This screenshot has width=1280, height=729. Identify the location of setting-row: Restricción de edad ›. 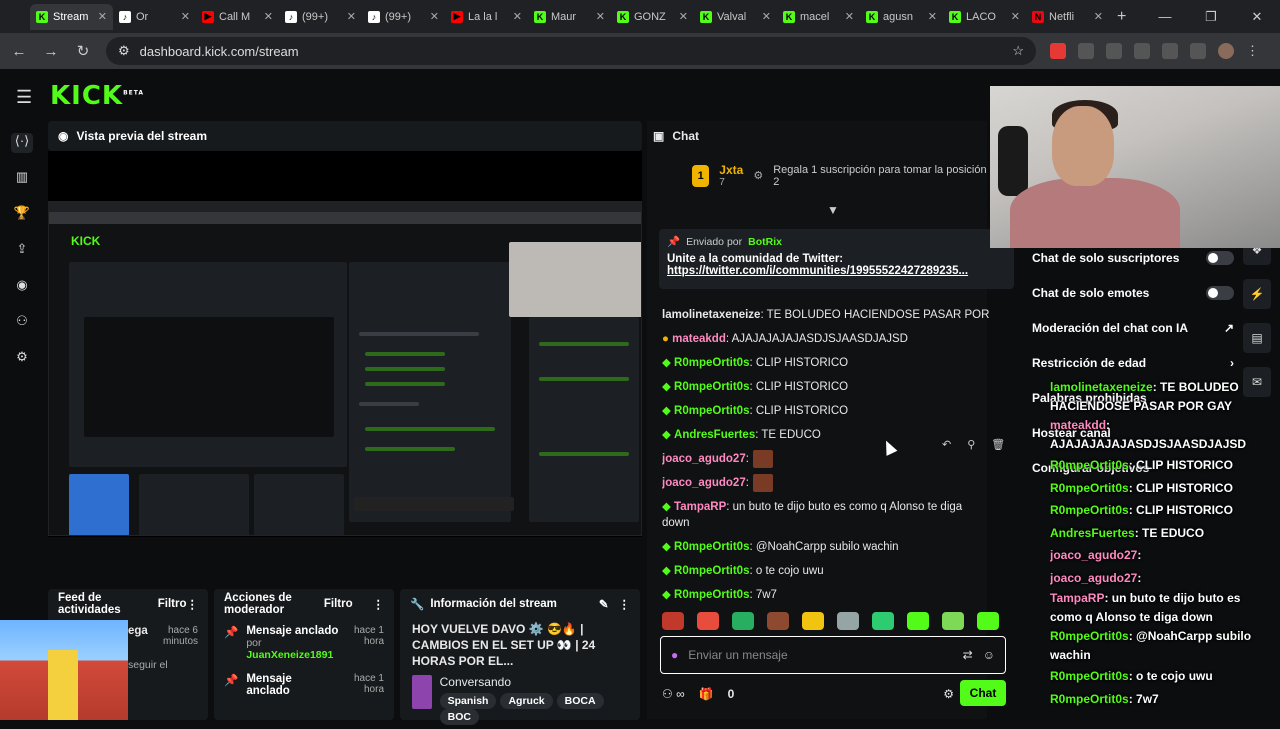
(1129, 362).